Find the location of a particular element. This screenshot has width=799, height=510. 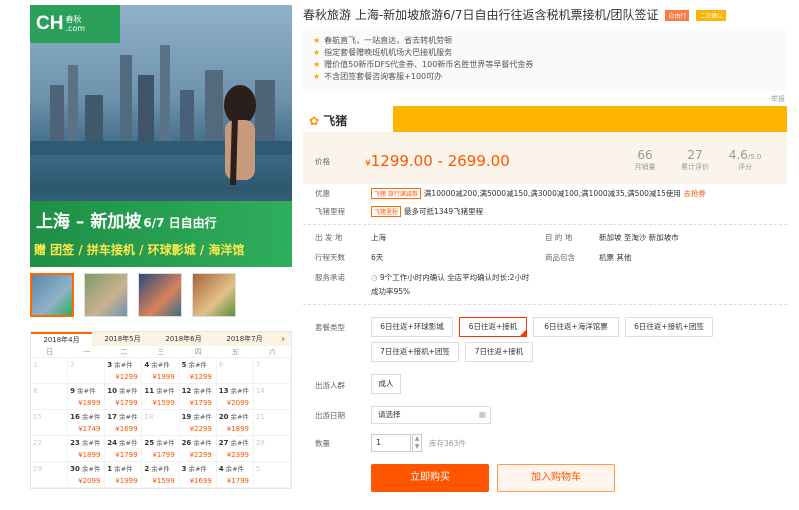

incl-label: 商品包含 is located at coordinates (560, 257).